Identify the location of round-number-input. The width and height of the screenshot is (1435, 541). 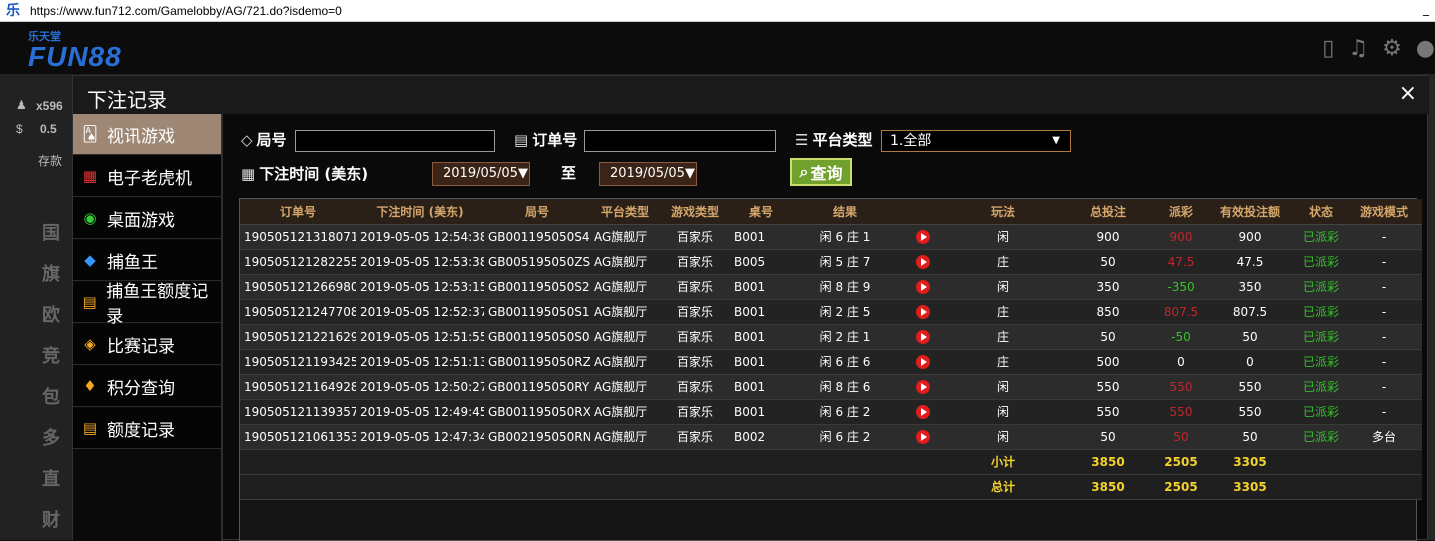
(395, 141).